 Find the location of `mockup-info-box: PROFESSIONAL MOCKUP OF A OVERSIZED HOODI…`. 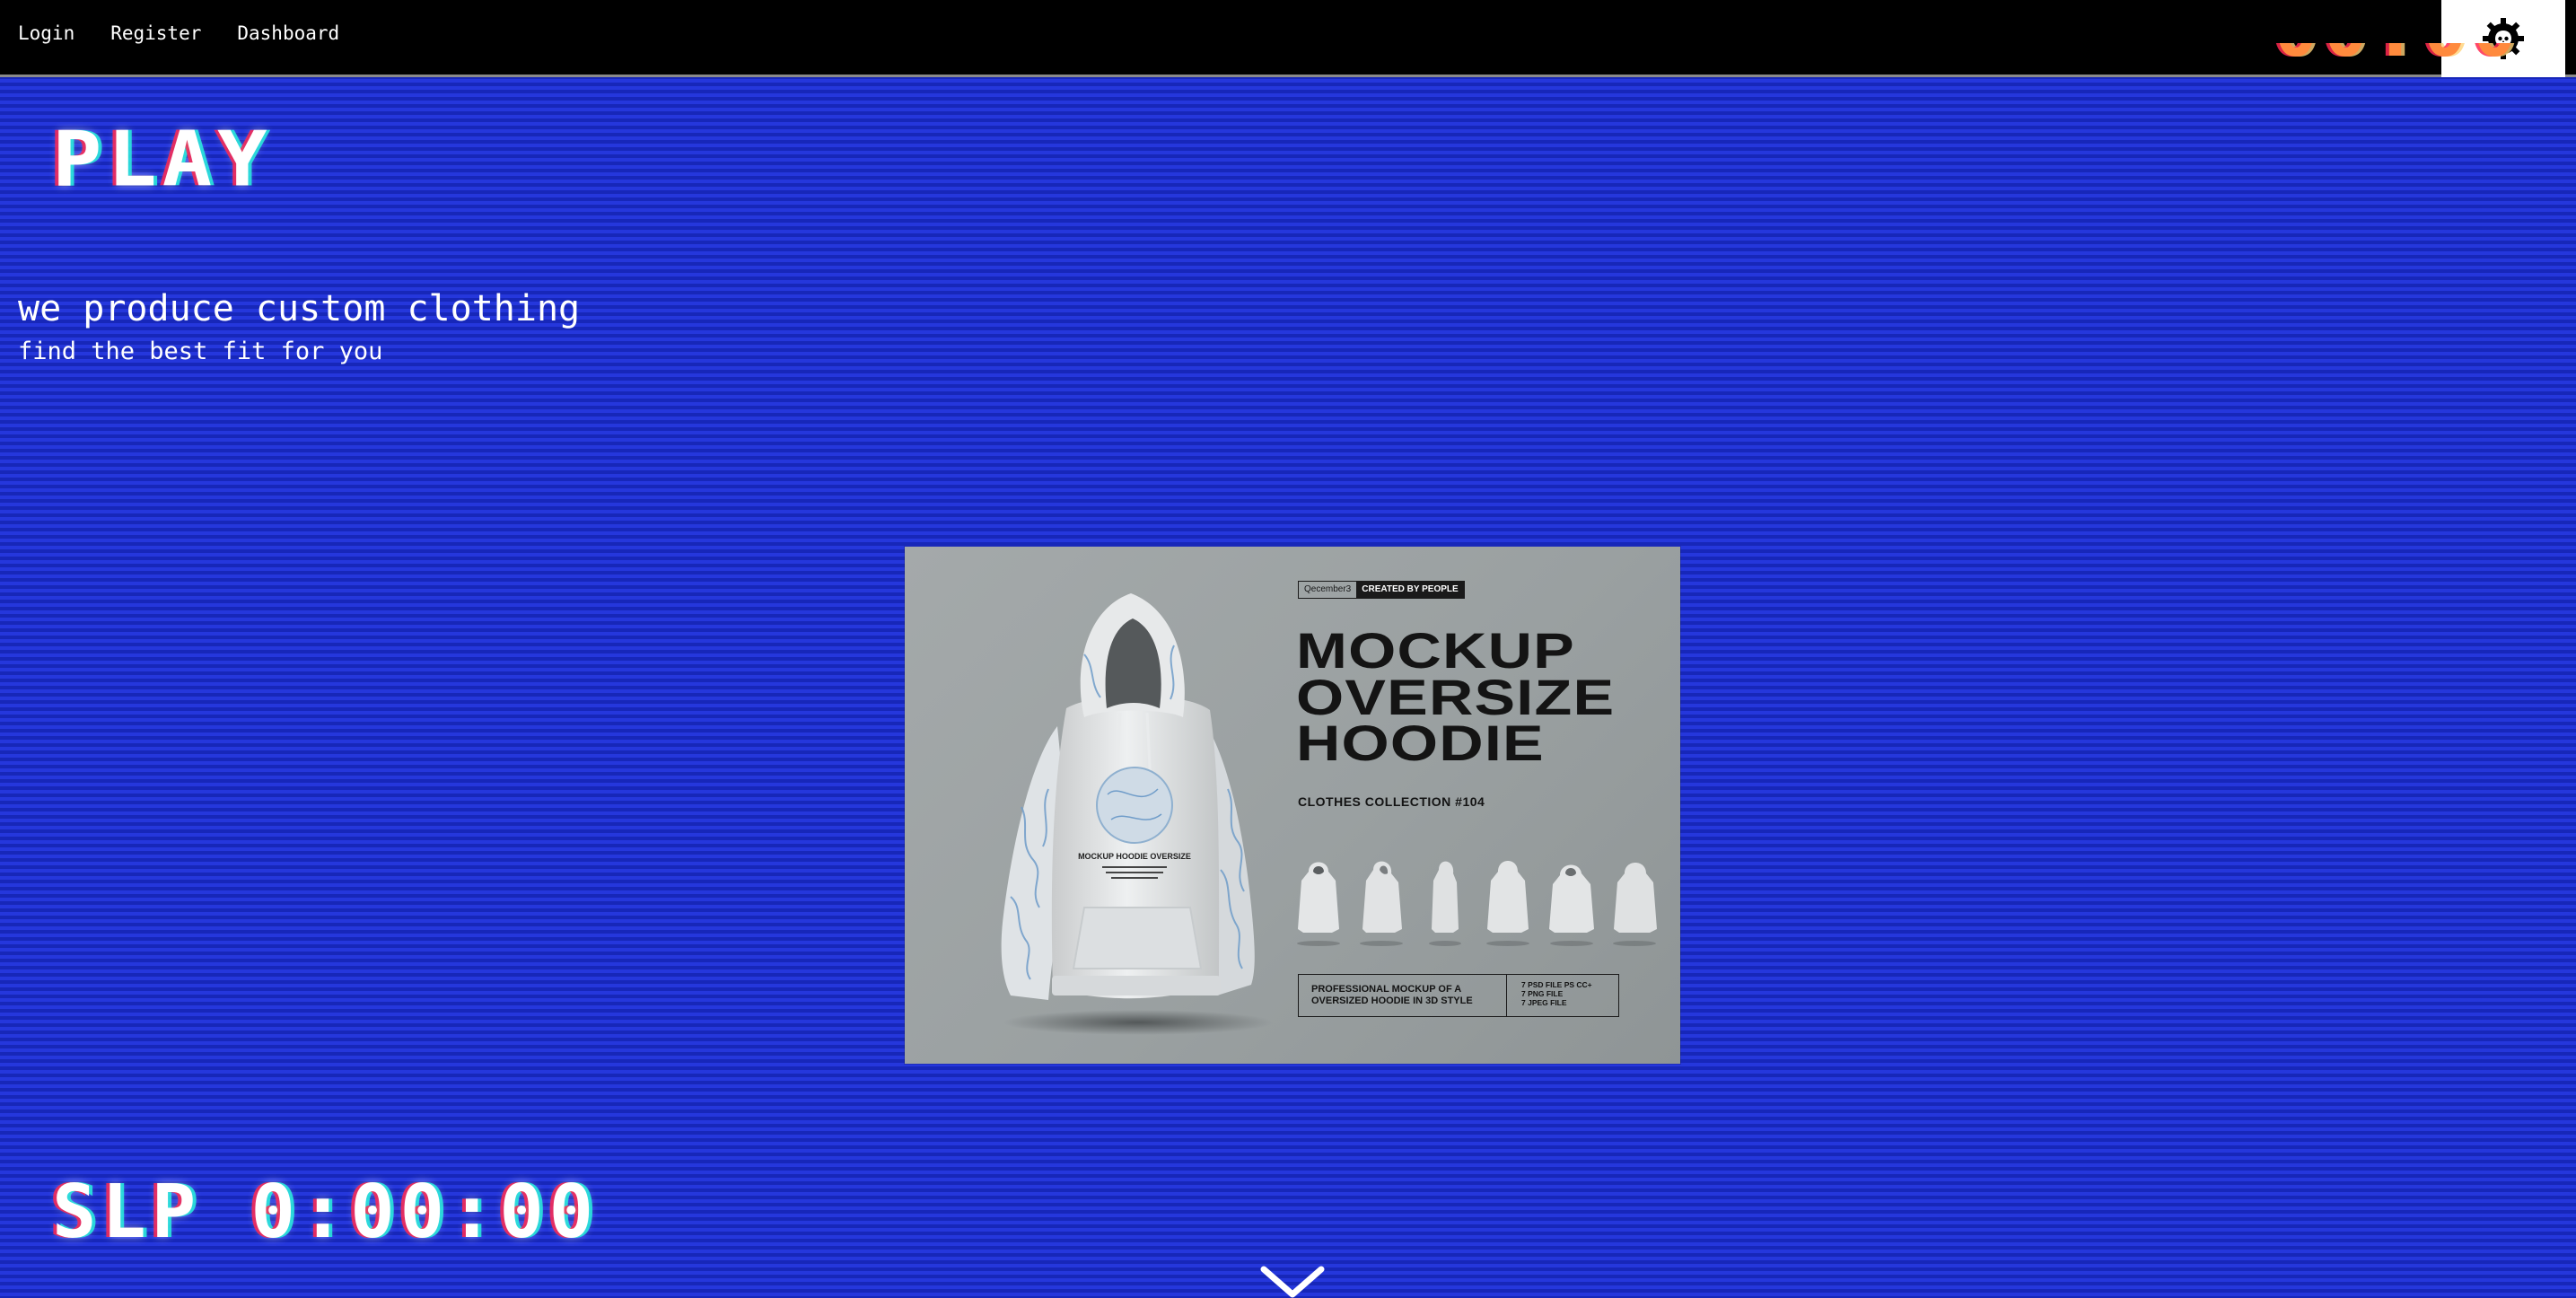

mockup-info-box: PROFESSIONAL MOCKUP OF A OVERSIZED HOODI… is located at coordinates (1458, 996).